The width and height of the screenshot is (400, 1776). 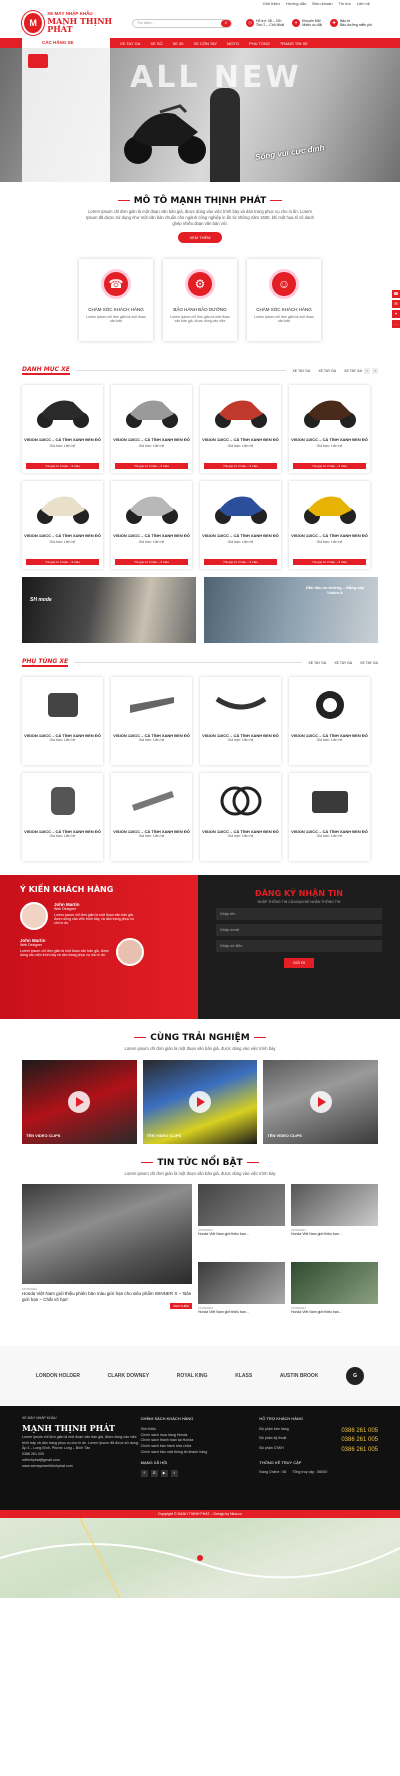 What do you see at coordinates (156, 43) in the screenshot?
I see `nav-item: XE SỐ` at bounding box center [156, 43].